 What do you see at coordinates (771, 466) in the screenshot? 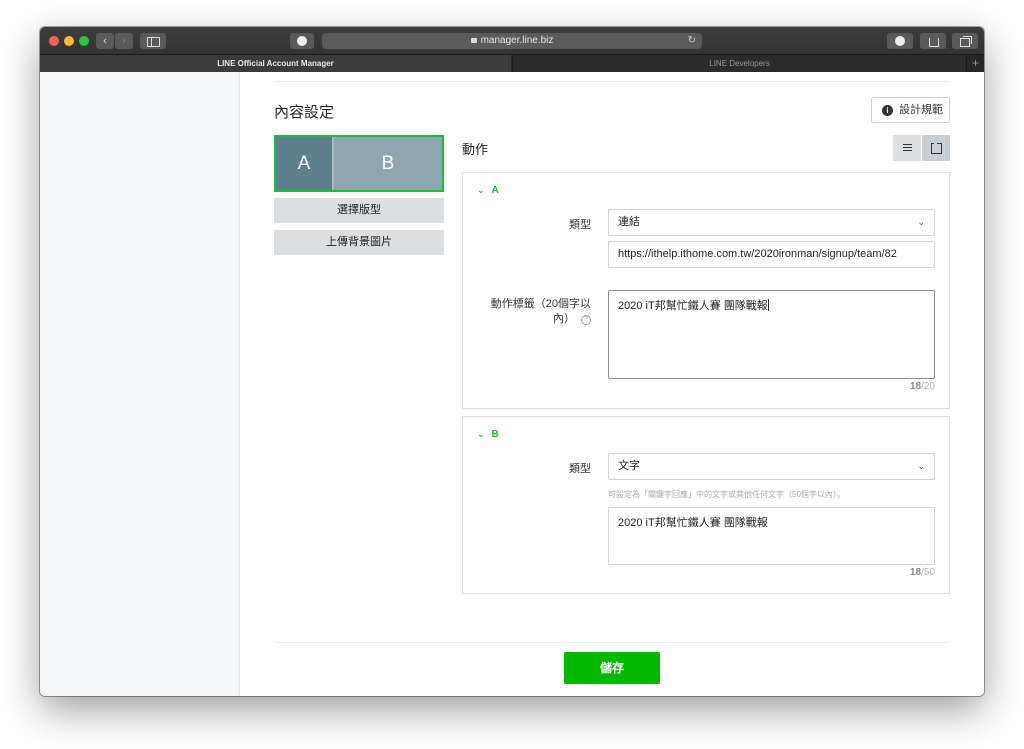
I see `action-b-type-select: 文字 ⌄` at bounding box center [771, 466].